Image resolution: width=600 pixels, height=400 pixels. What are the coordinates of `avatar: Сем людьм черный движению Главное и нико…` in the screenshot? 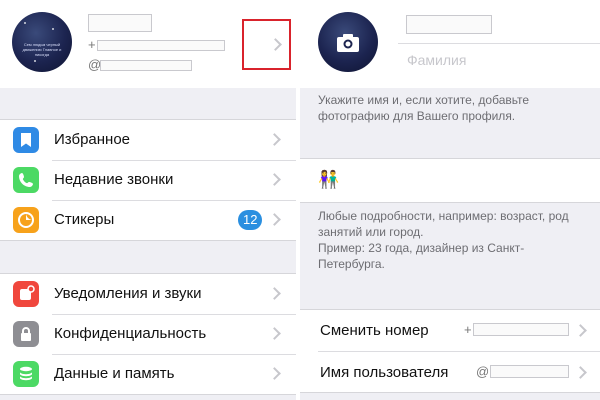 It's located at (42, 42).